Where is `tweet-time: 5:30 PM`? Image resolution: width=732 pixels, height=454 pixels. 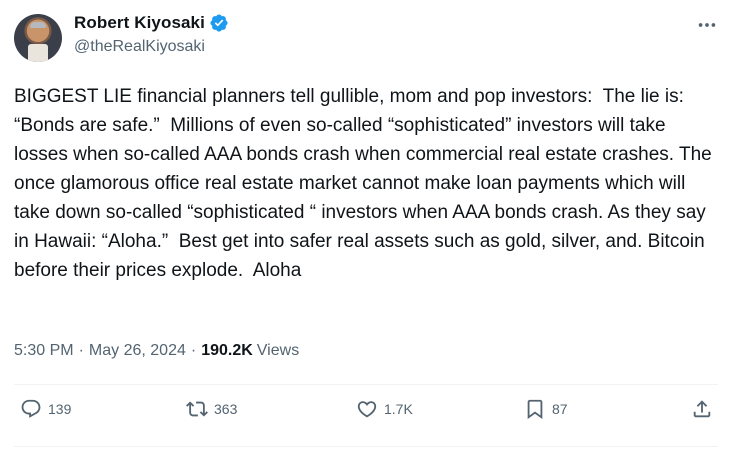 tweet-time: 5:30 PM is located at coordinates (44, 351).